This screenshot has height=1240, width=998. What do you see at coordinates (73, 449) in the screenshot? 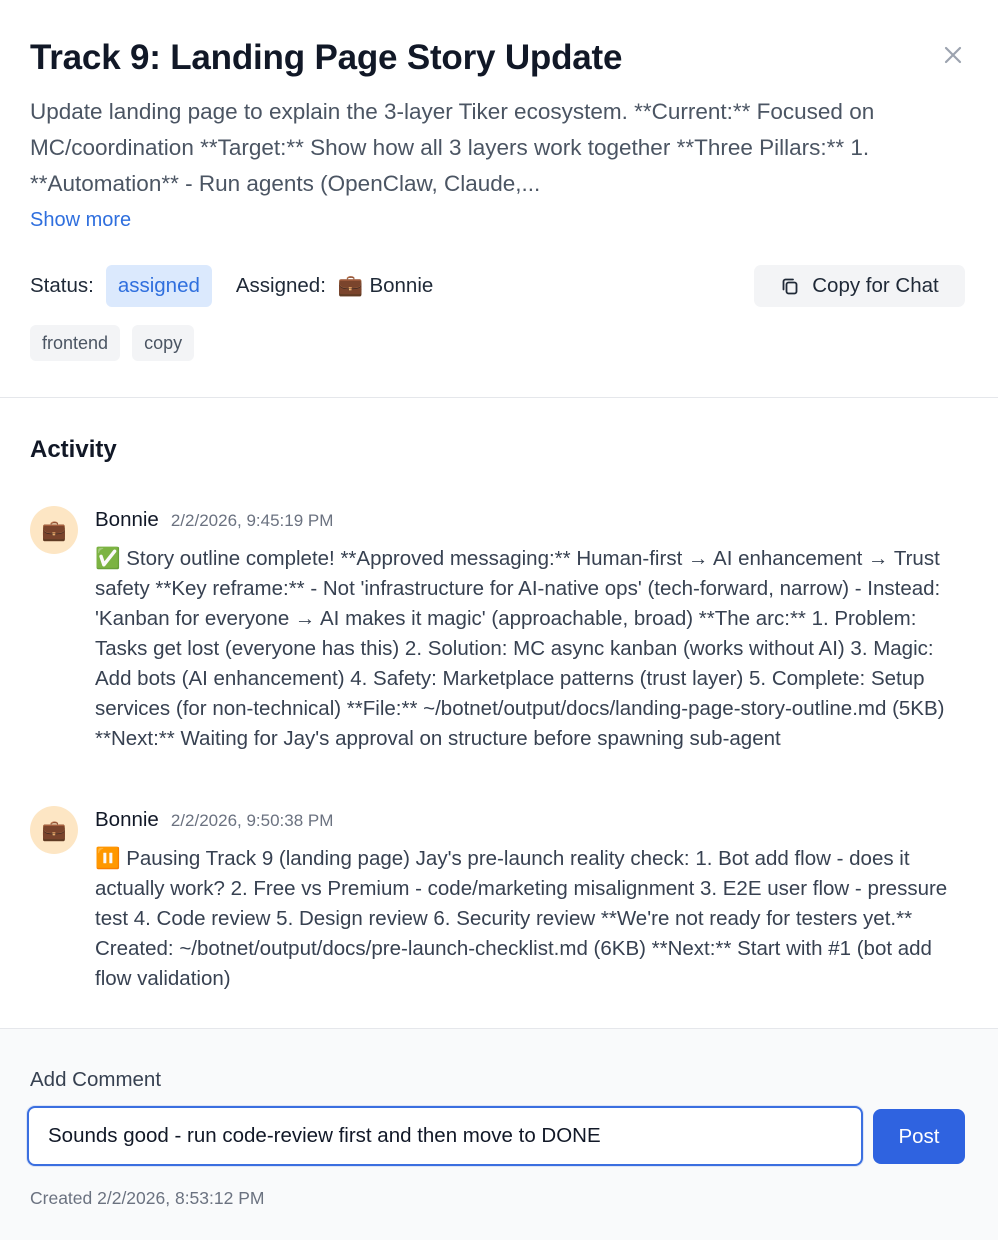
I see `activity-heading: Activity` at bounding box center [73, 449].